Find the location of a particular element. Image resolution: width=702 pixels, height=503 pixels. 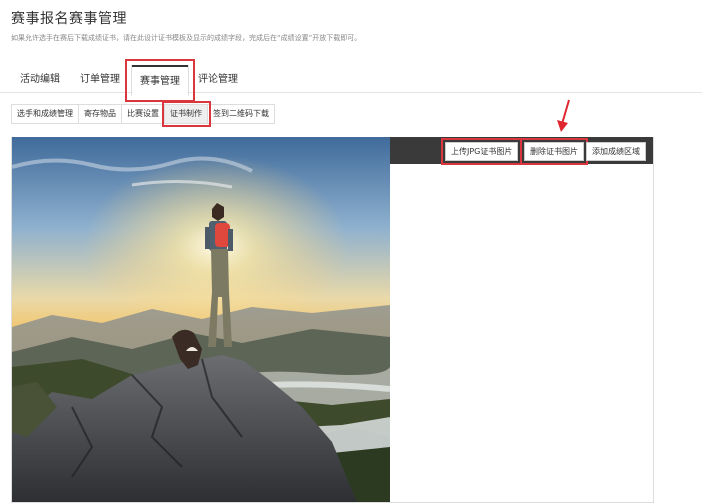

upload-jpg-certificate-button: 上传JPG证书图片 is located at coordinates (481, 151).